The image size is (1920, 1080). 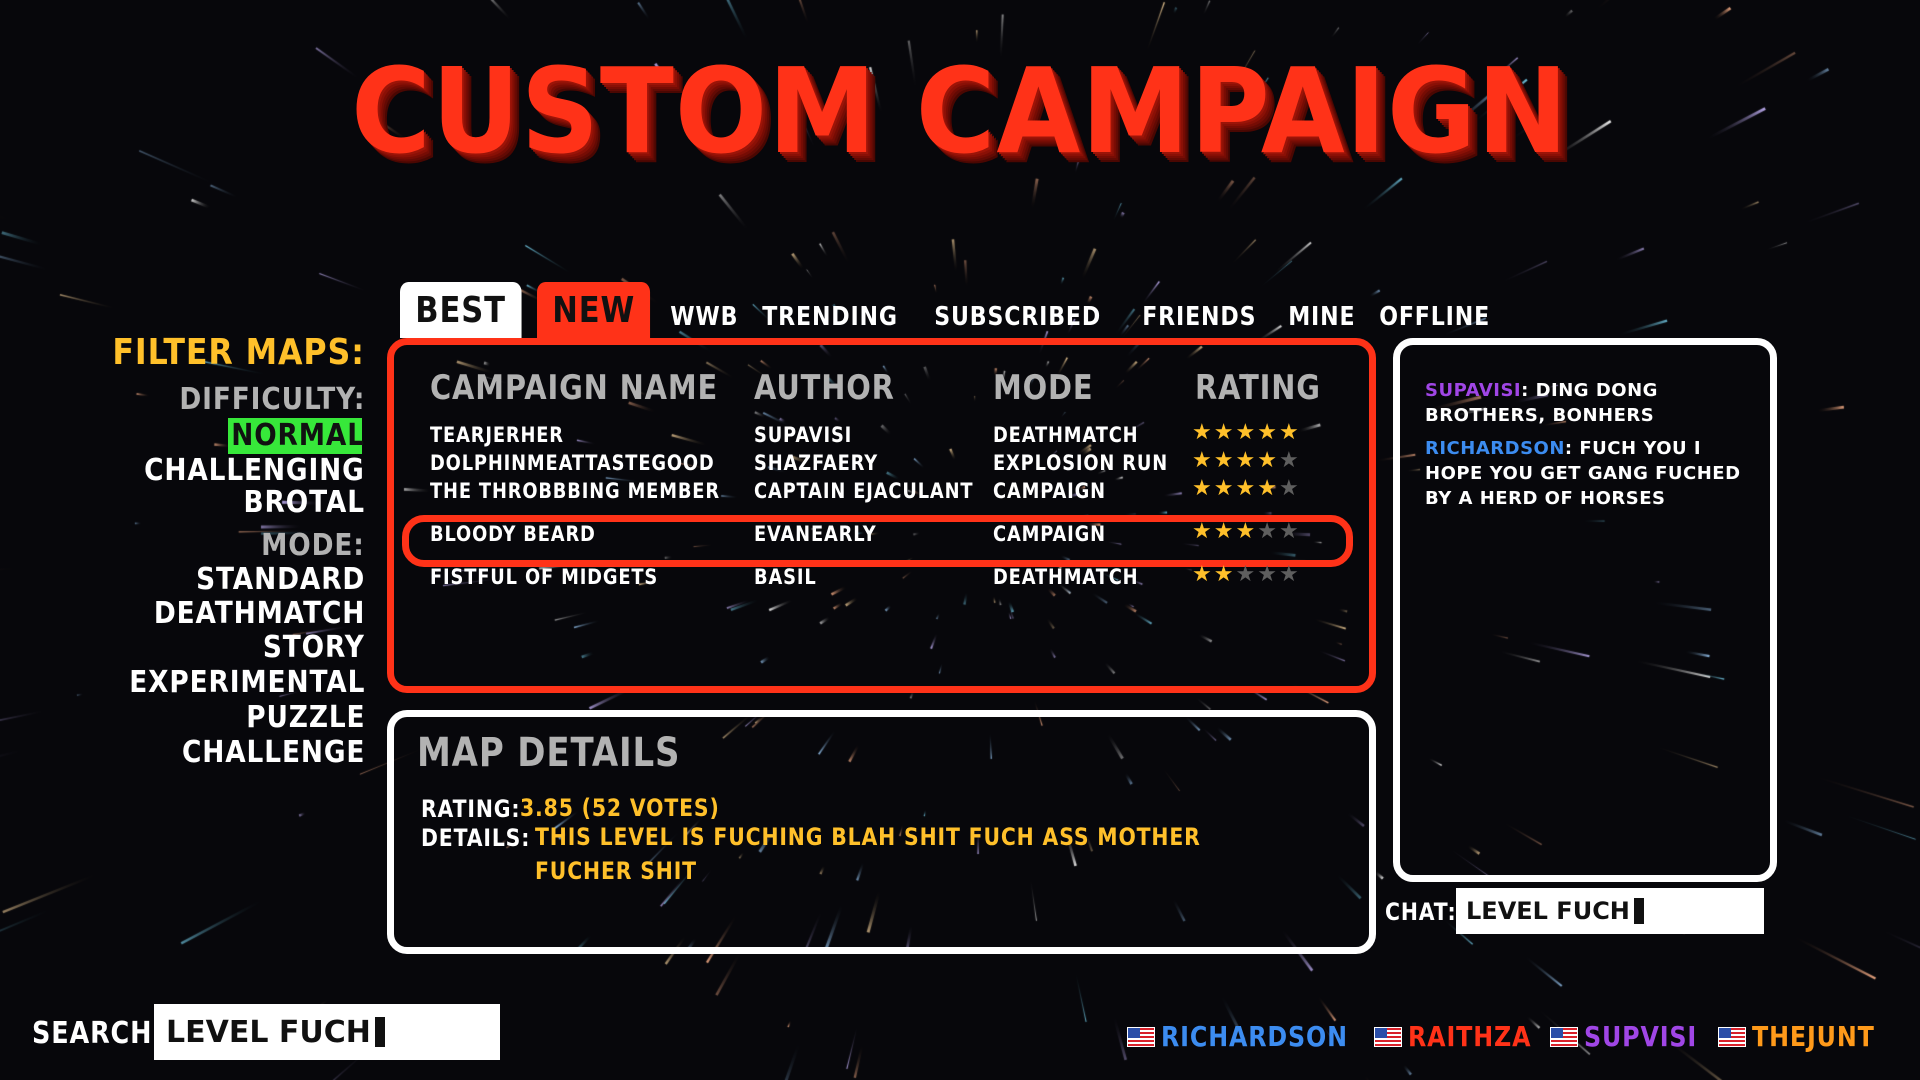 I want to click on chat-input: LEVEL FUCH, so click(x=1610, y=911).